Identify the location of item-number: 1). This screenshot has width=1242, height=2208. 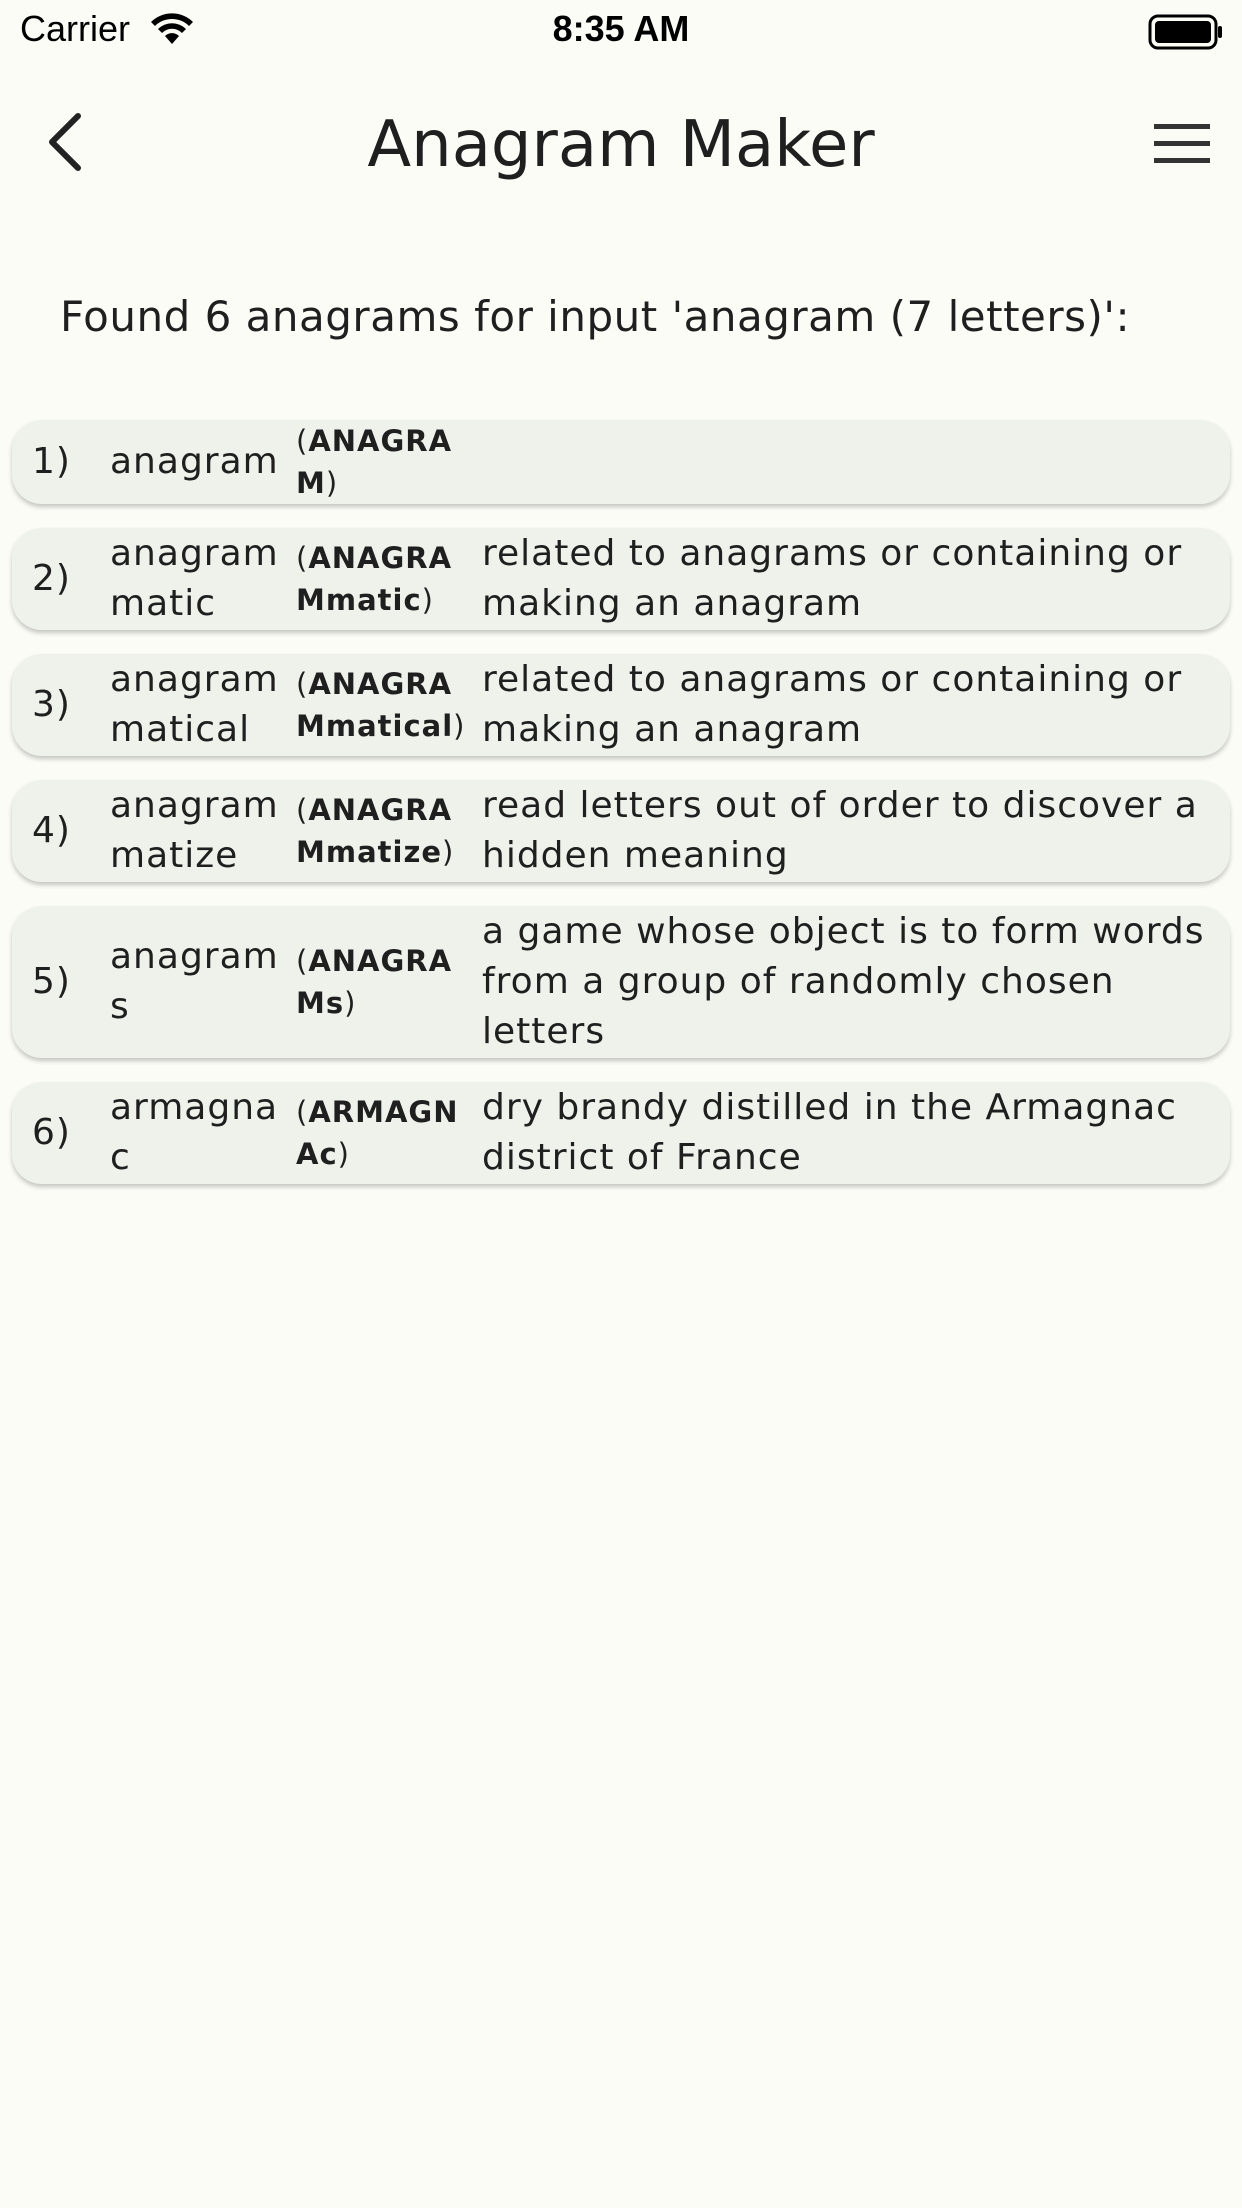
(51, 461).